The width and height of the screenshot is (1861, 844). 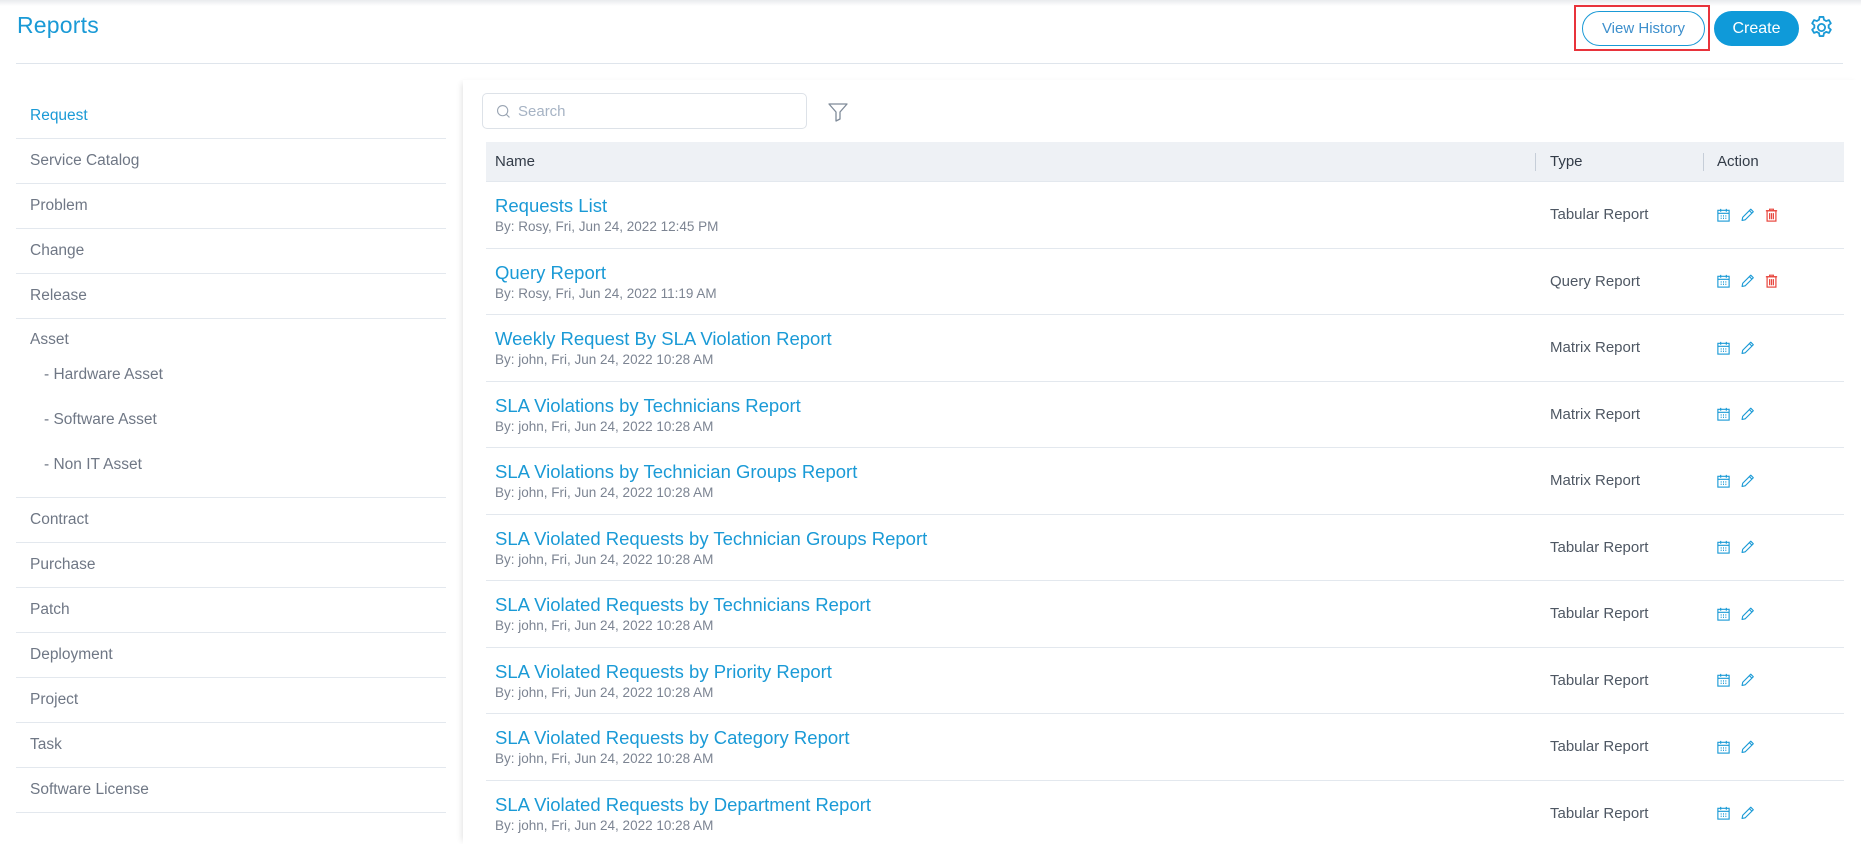 What do you see at coordinates (1015, 406) in the screenshot?
I see `report-name-link: SLA Violations by Technicians Report` at bounding box center [1015, 406].